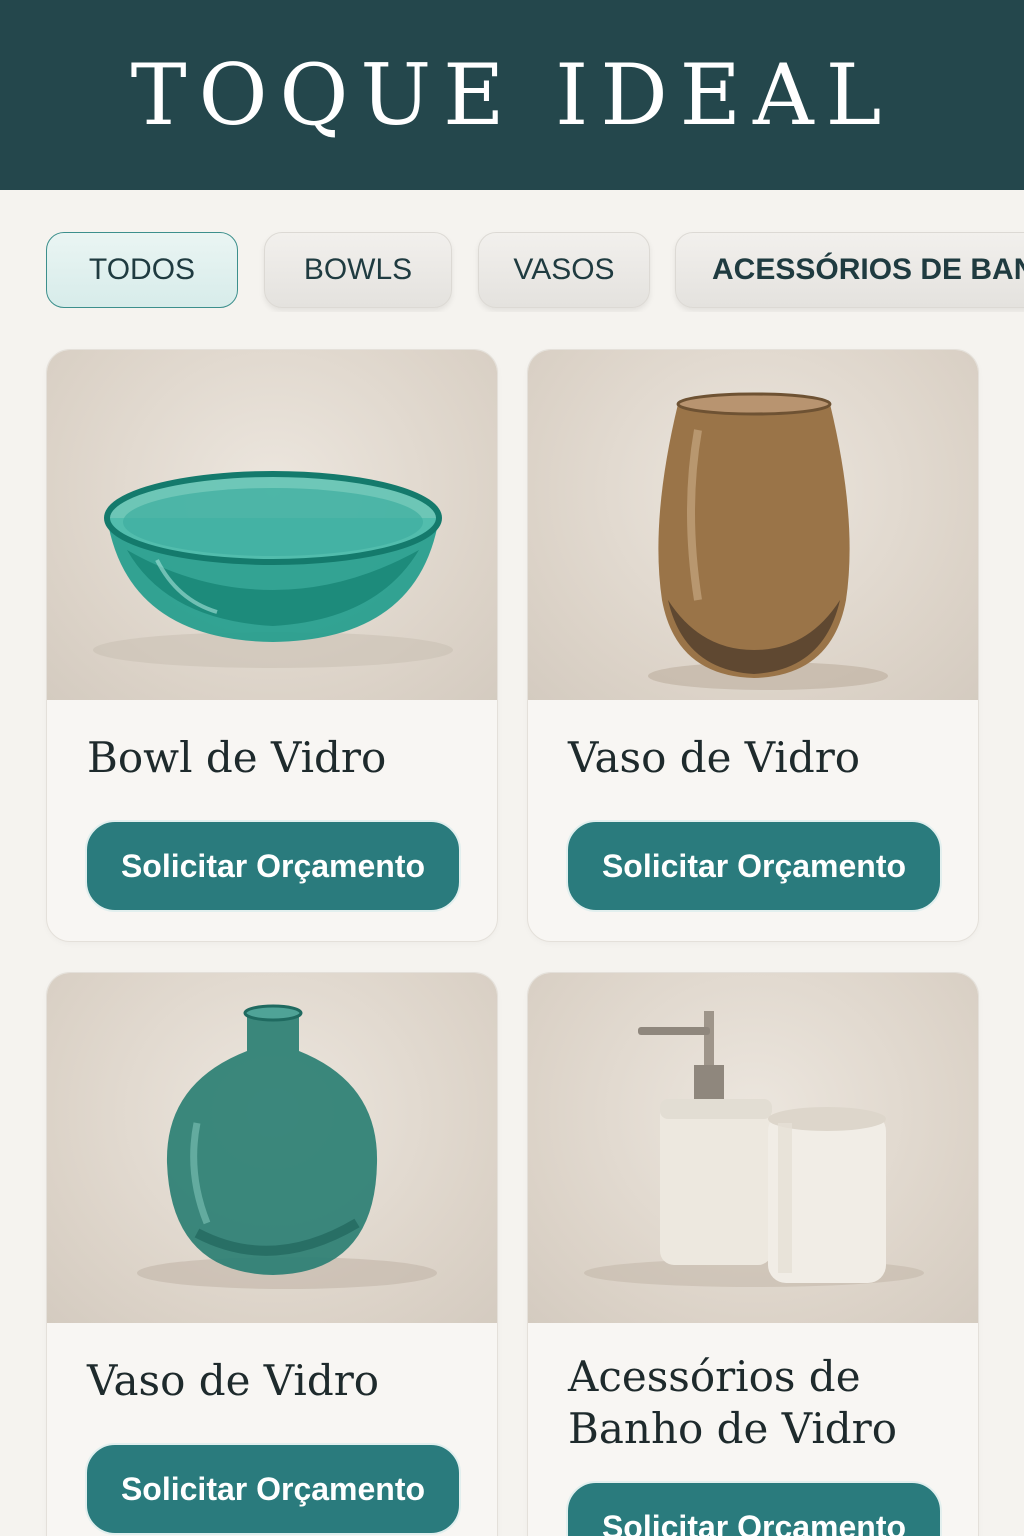 The image size is (1024, 1536). I want to click on tab-acessorios-banho: ACESSÓRIOS DE BAN, so click(849, 270).